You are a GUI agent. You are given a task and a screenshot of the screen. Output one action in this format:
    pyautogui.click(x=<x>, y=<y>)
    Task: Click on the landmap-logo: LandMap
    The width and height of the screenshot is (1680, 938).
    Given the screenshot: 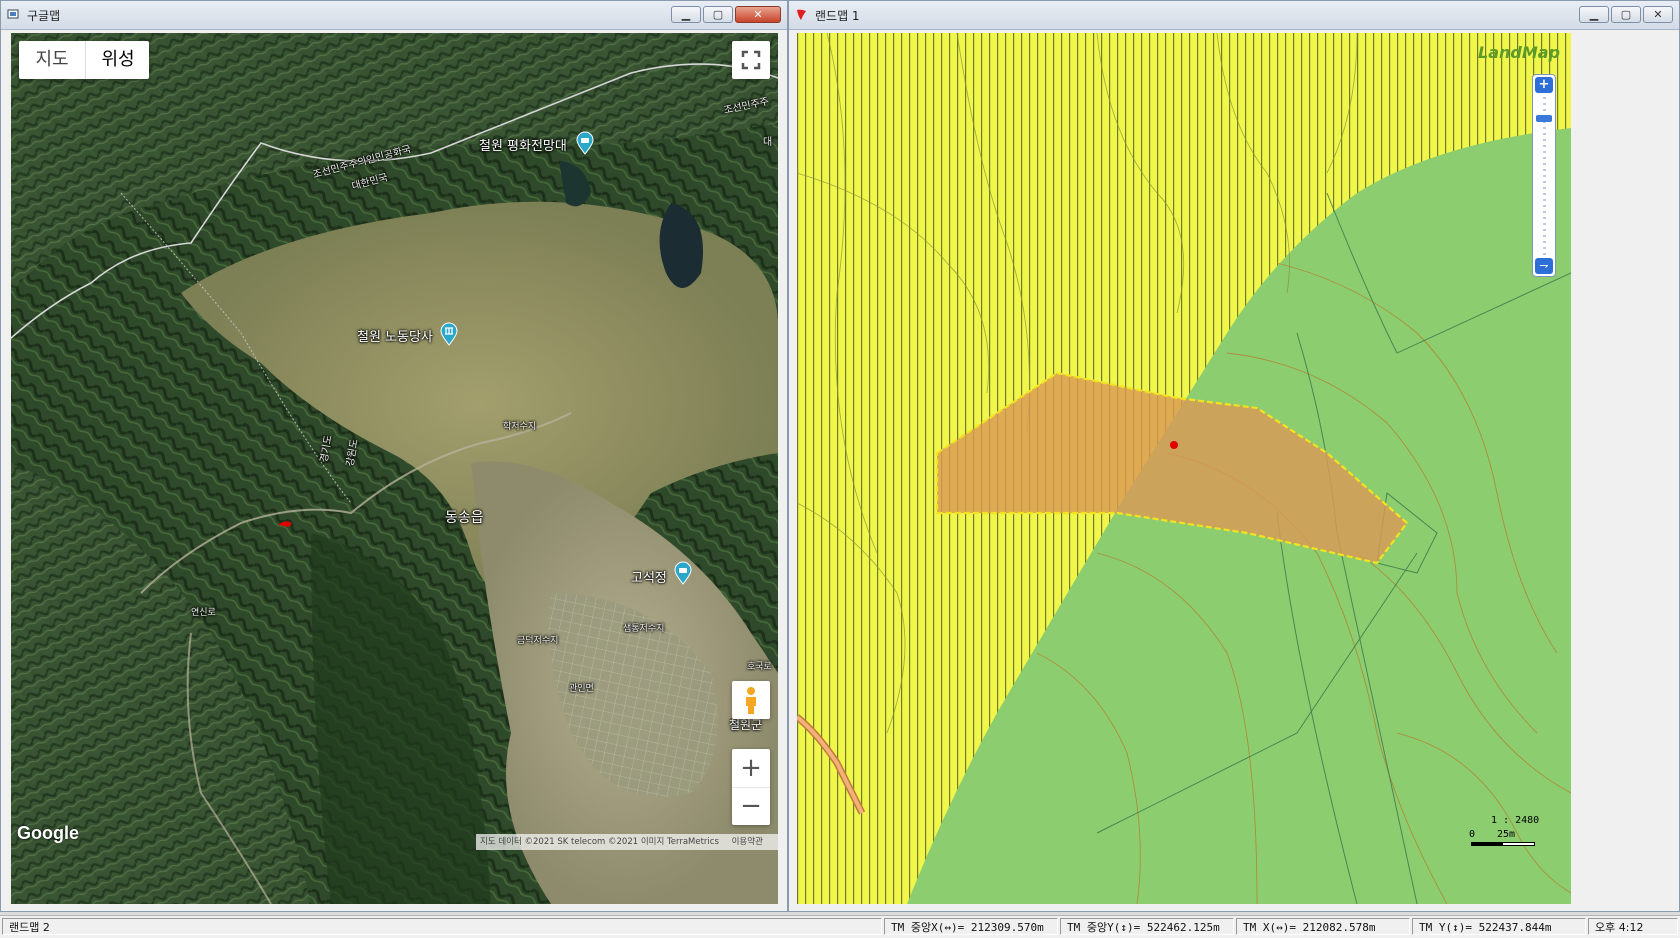 What is the action you would take?
    pyautogui.click(x=1519, y=52)
    